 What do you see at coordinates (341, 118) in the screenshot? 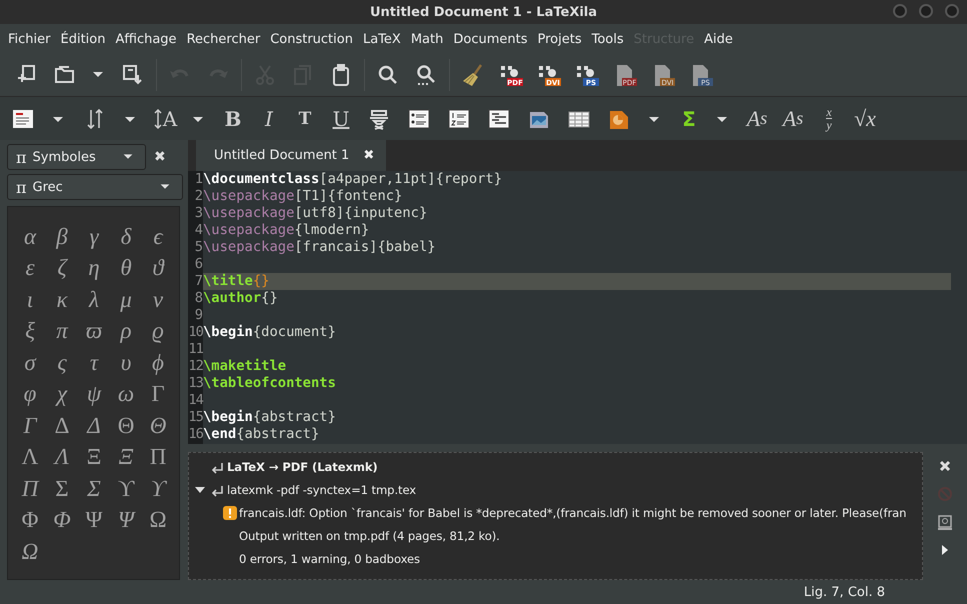
I see `underline-button: U` at bounding box center [341, 118].